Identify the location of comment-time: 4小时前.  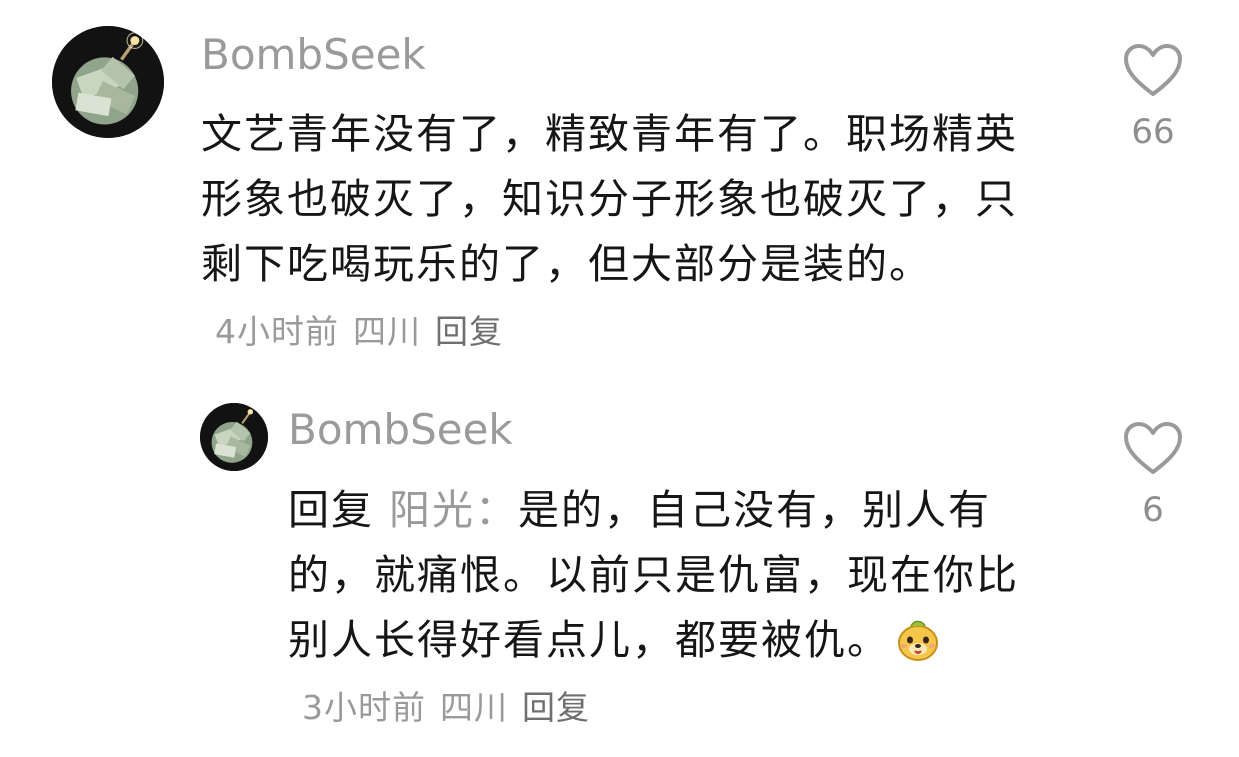
(277, 331).